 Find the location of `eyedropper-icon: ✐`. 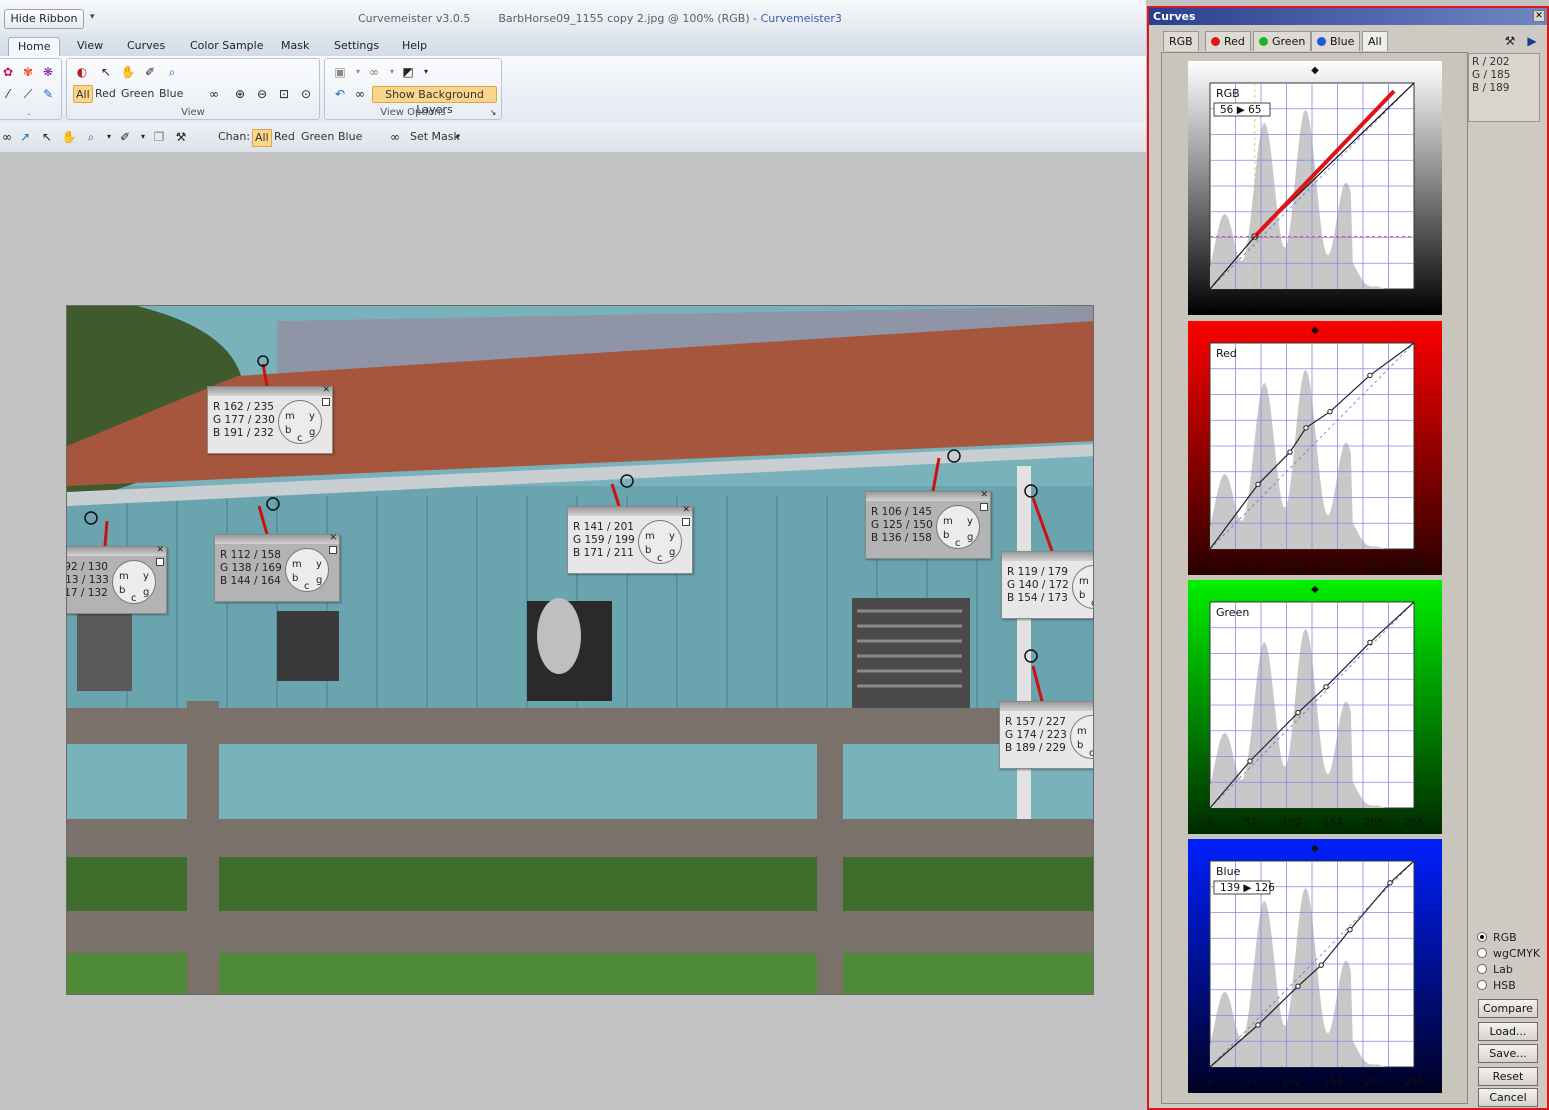

eyedropper-icon: ✐ is located at coordinates (125, 137).